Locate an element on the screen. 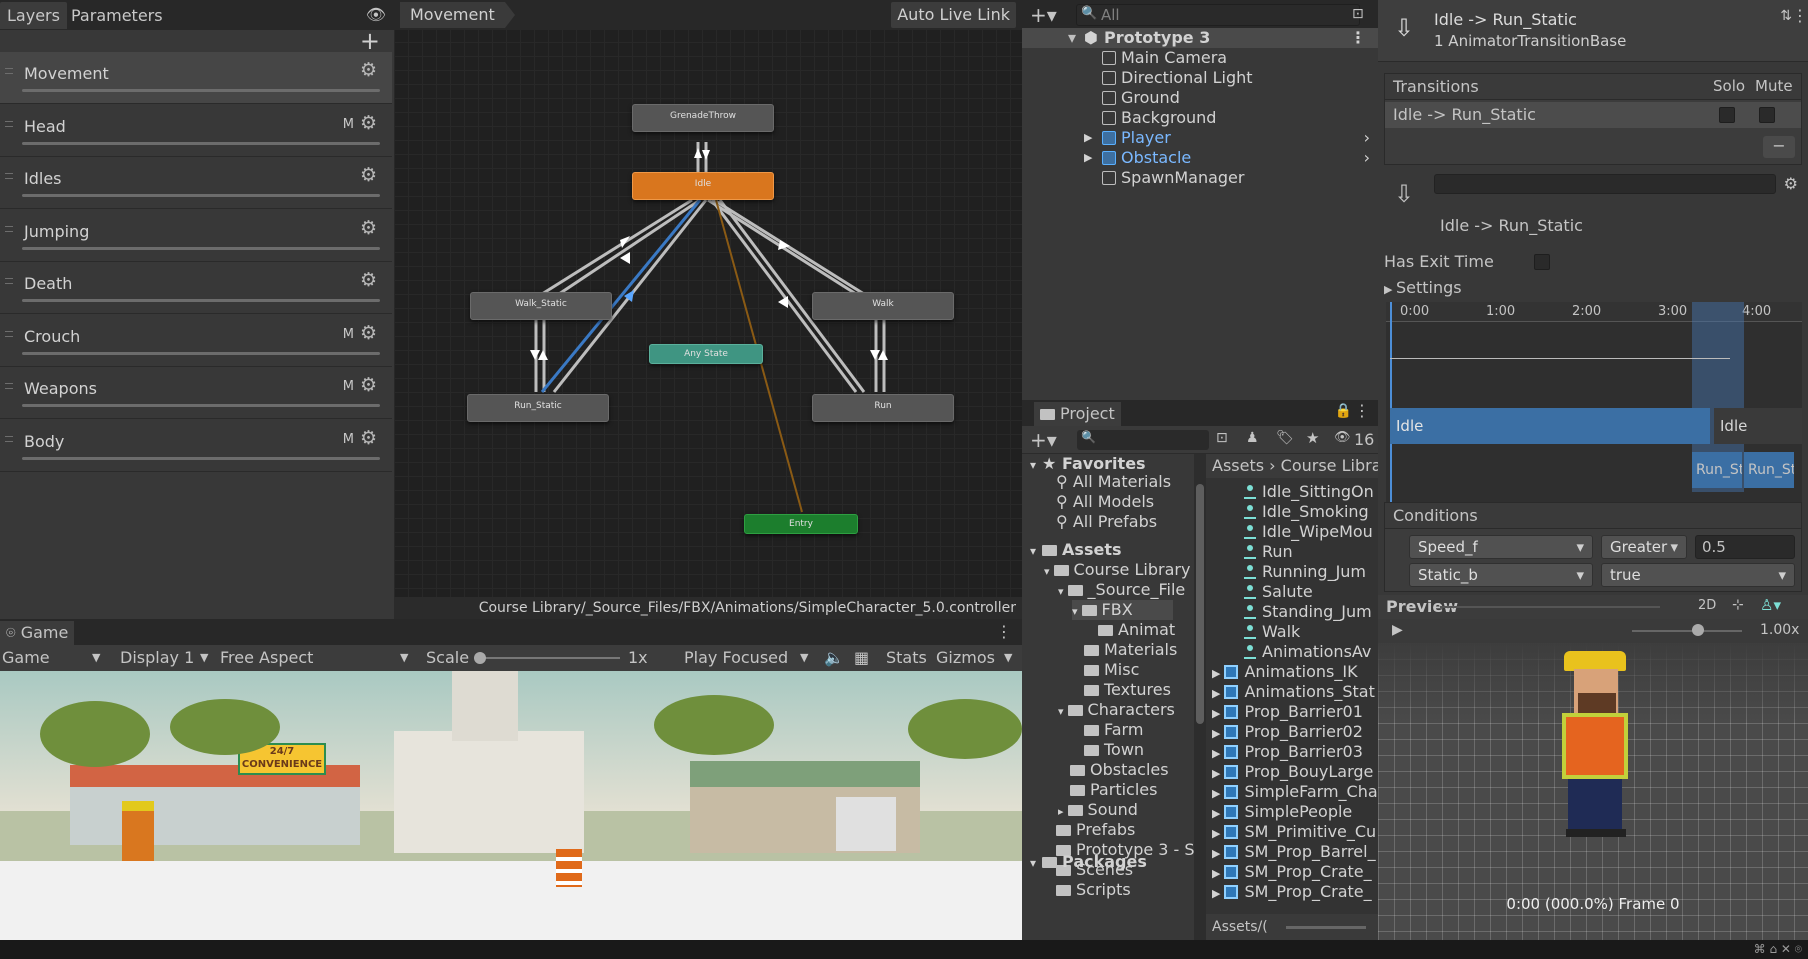  state-walk: Walk is located at coordinates (883, 306).